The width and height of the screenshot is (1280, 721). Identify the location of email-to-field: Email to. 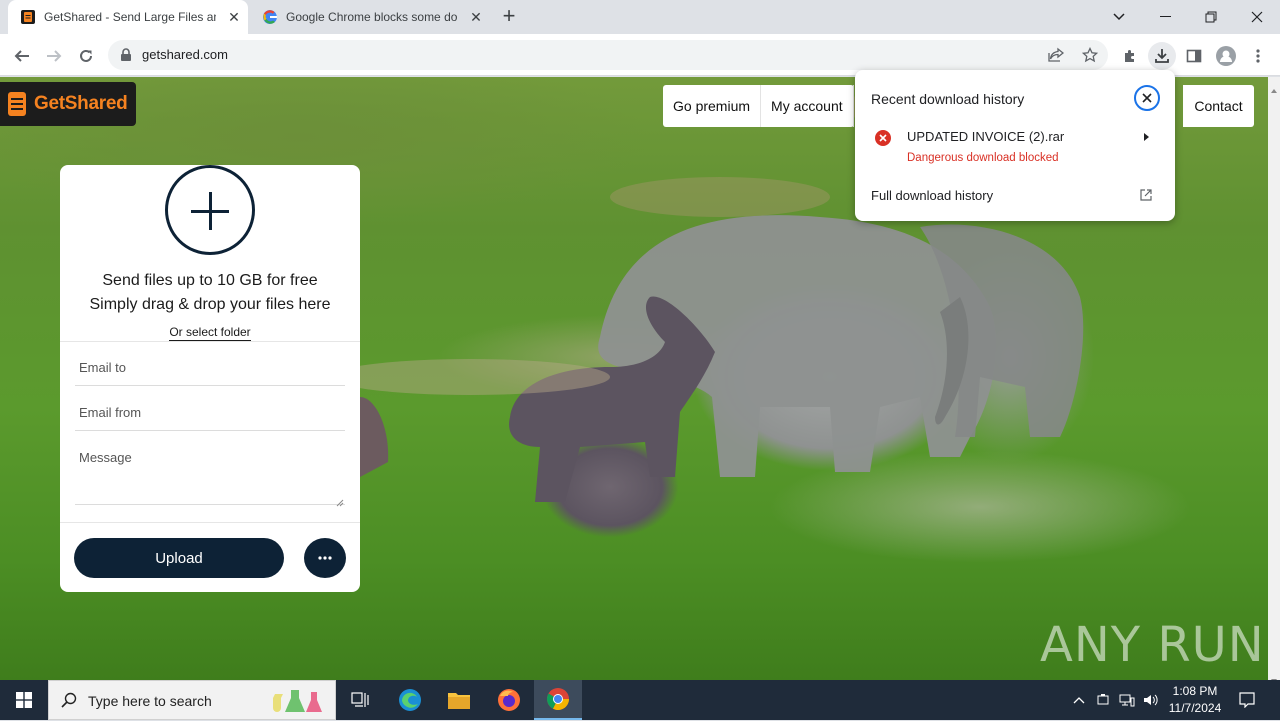
(210, 364).